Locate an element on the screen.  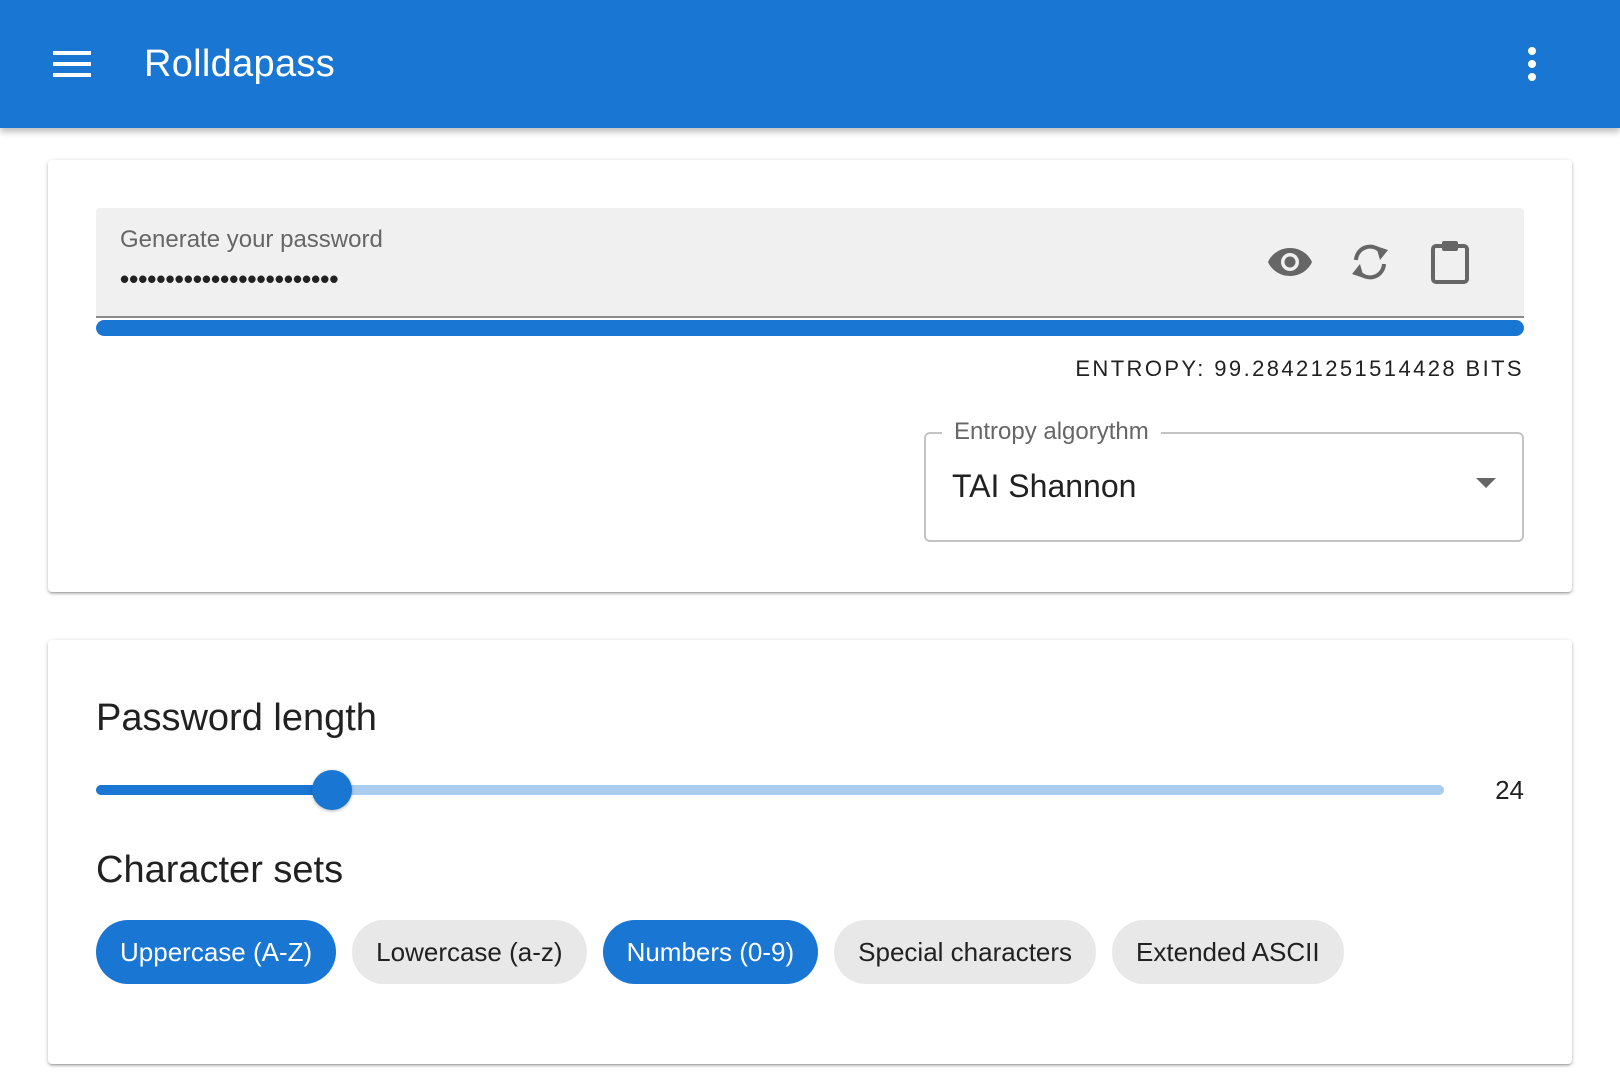
regenerate-button is located at coordinates (1370, 262).